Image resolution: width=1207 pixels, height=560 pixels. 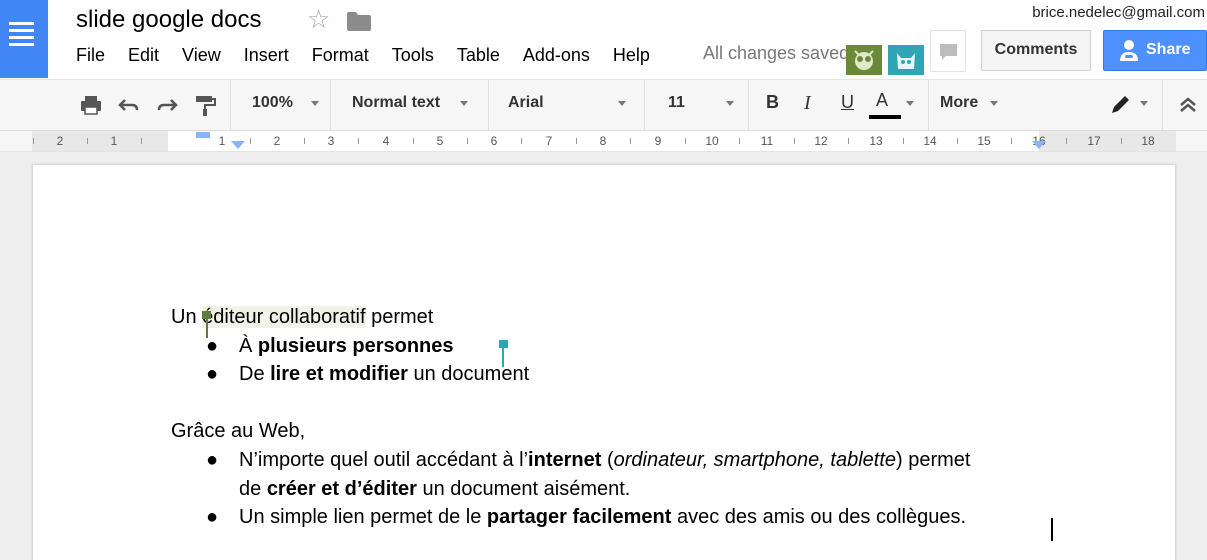 I want to click on left-indent-marker, so click(x=238, y=145).